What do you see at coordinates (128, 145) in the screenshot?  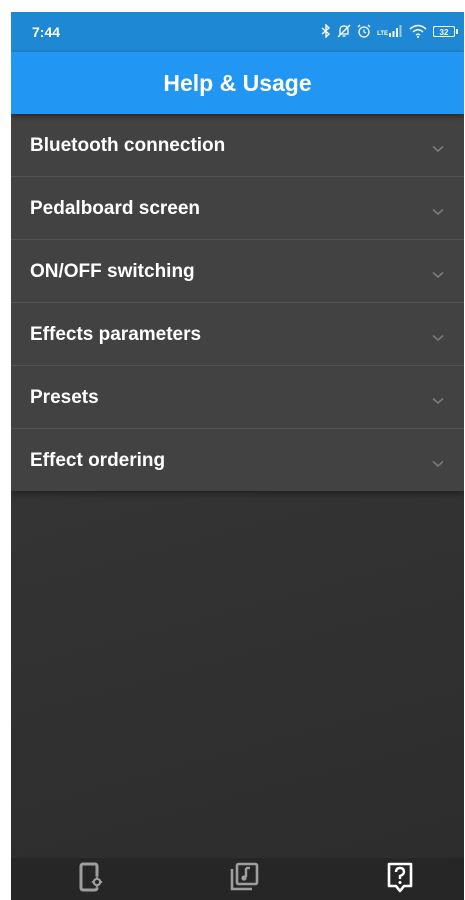 I see `help-section-label: Bluetooth connection` at bounding box center [128, 145].